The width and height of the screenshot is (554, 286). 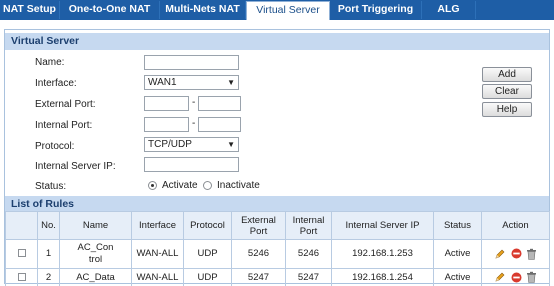 What do you see at coordinates (48, 225) in the screenshot?
I see `column-header-no: No.` at bounding box center [48, 225].